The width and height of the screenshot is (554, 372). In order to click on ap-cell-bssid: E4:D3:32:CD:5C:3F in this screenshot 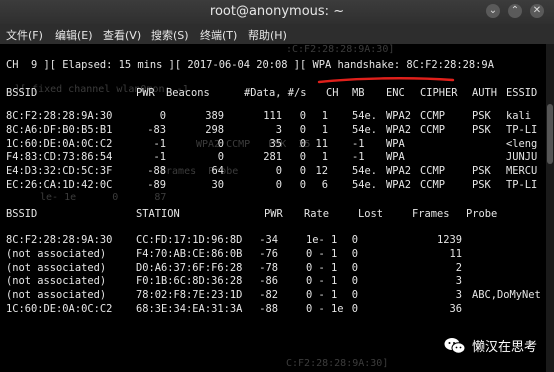, I will do `click(59, 171)`.